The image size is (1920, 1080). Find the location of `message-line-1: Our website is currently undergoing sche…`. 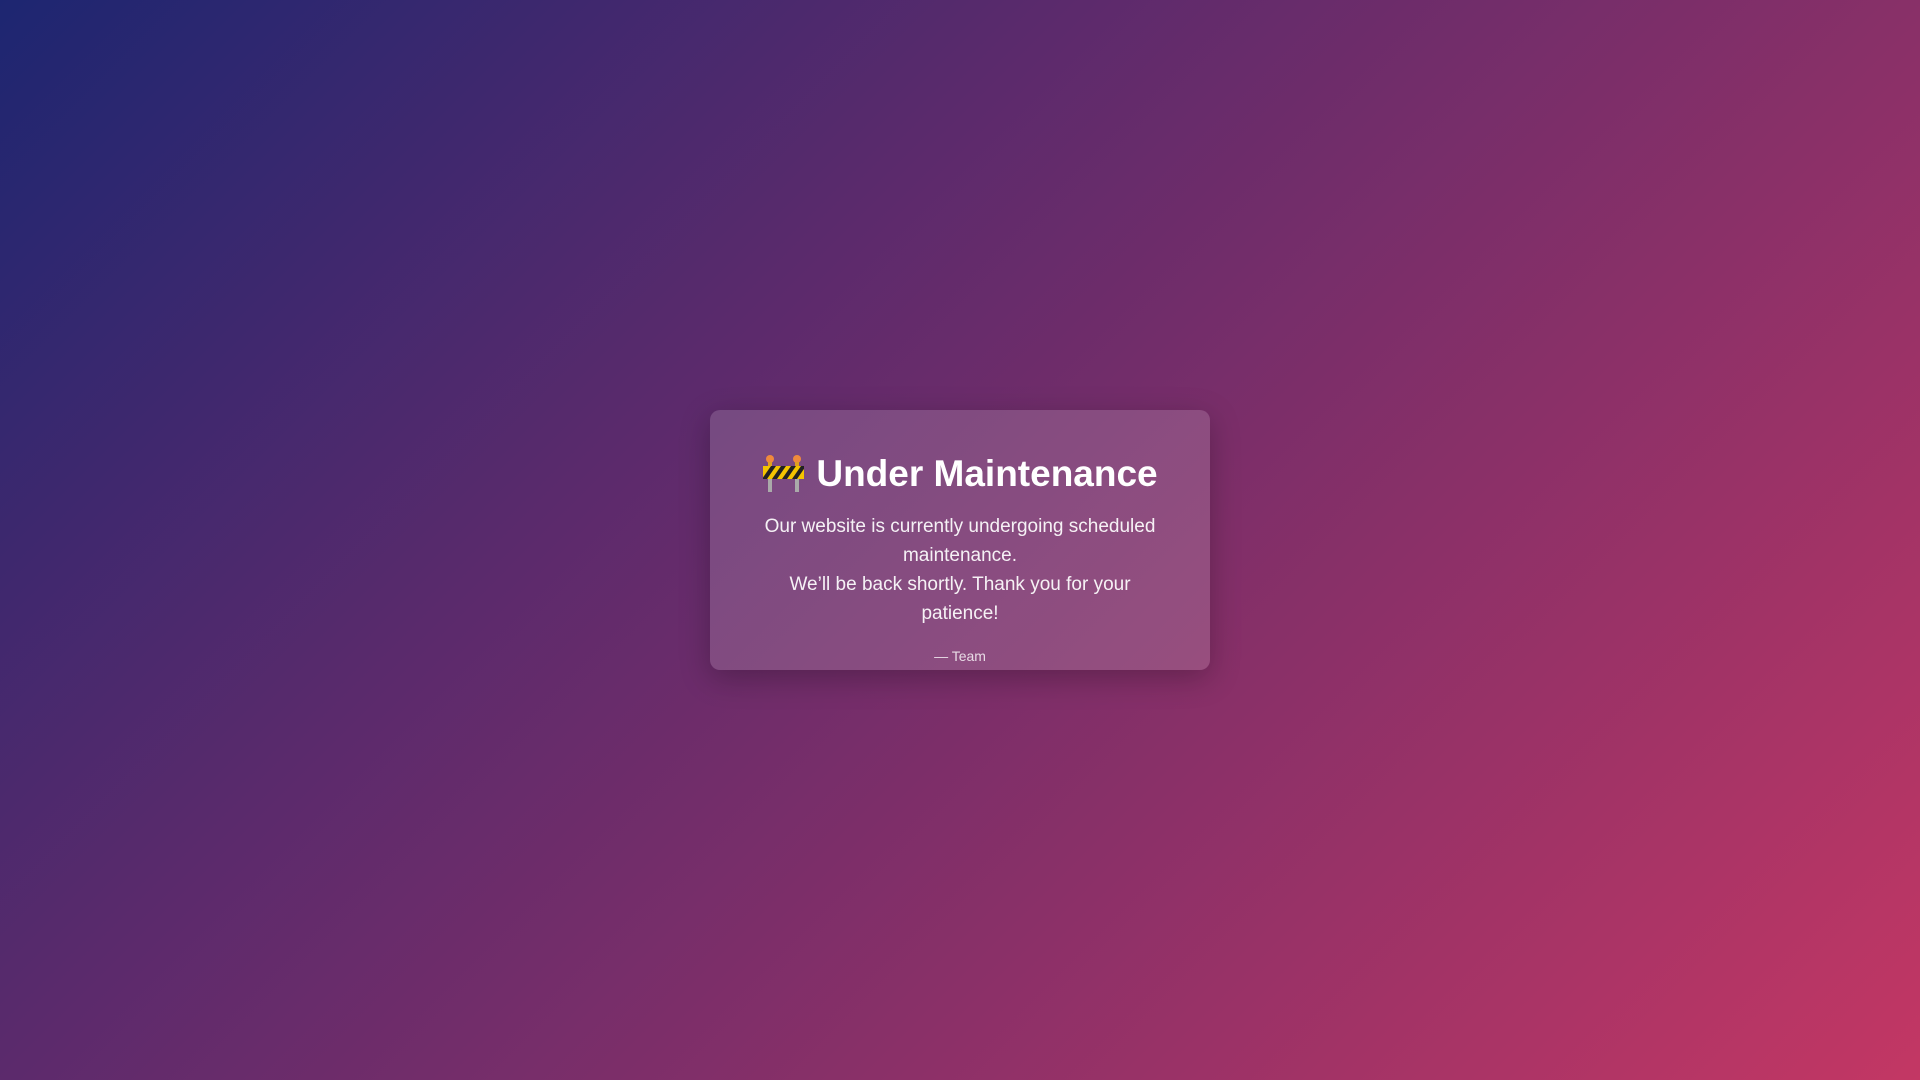

message-line-1: Our website is currently undergoing sche… is located at coordinates (960, 541).